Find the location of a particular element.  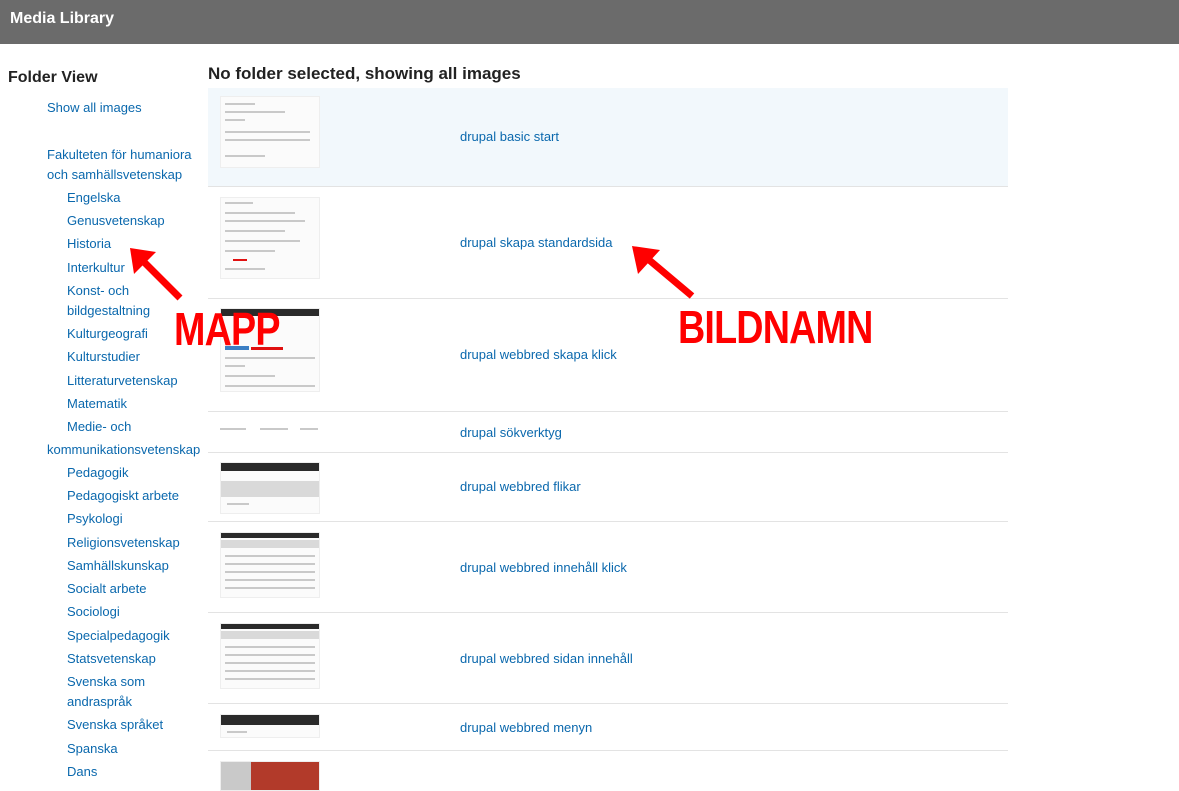

folder-faculty-line1: Fakulteten för humaniora is located at coordinates (119, 155).